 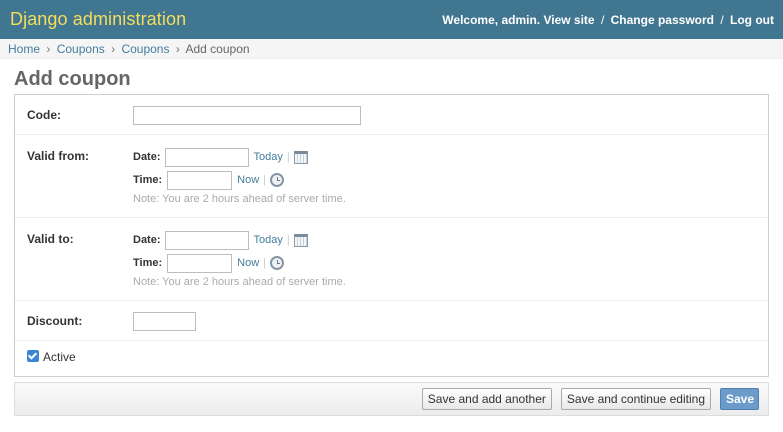 What do you see at coordinates (739, 399) in the screenshot?
I see `save-button: Save` at bounding box center [739, 399].